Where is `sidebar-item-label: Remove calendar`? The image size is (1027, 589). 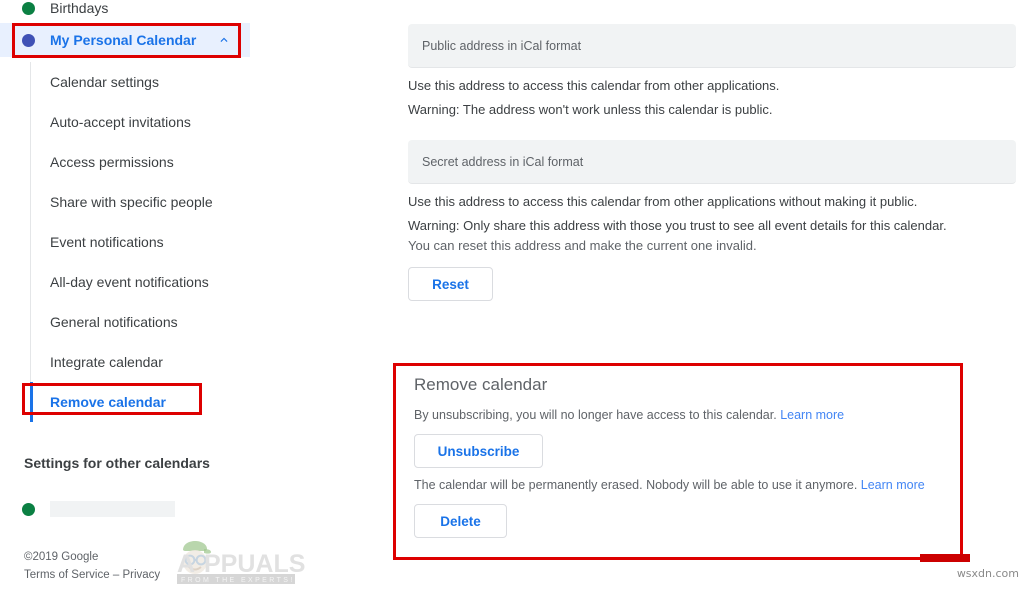
sidebar-item-label: Remove calendar is located at coordinates (108, 402).